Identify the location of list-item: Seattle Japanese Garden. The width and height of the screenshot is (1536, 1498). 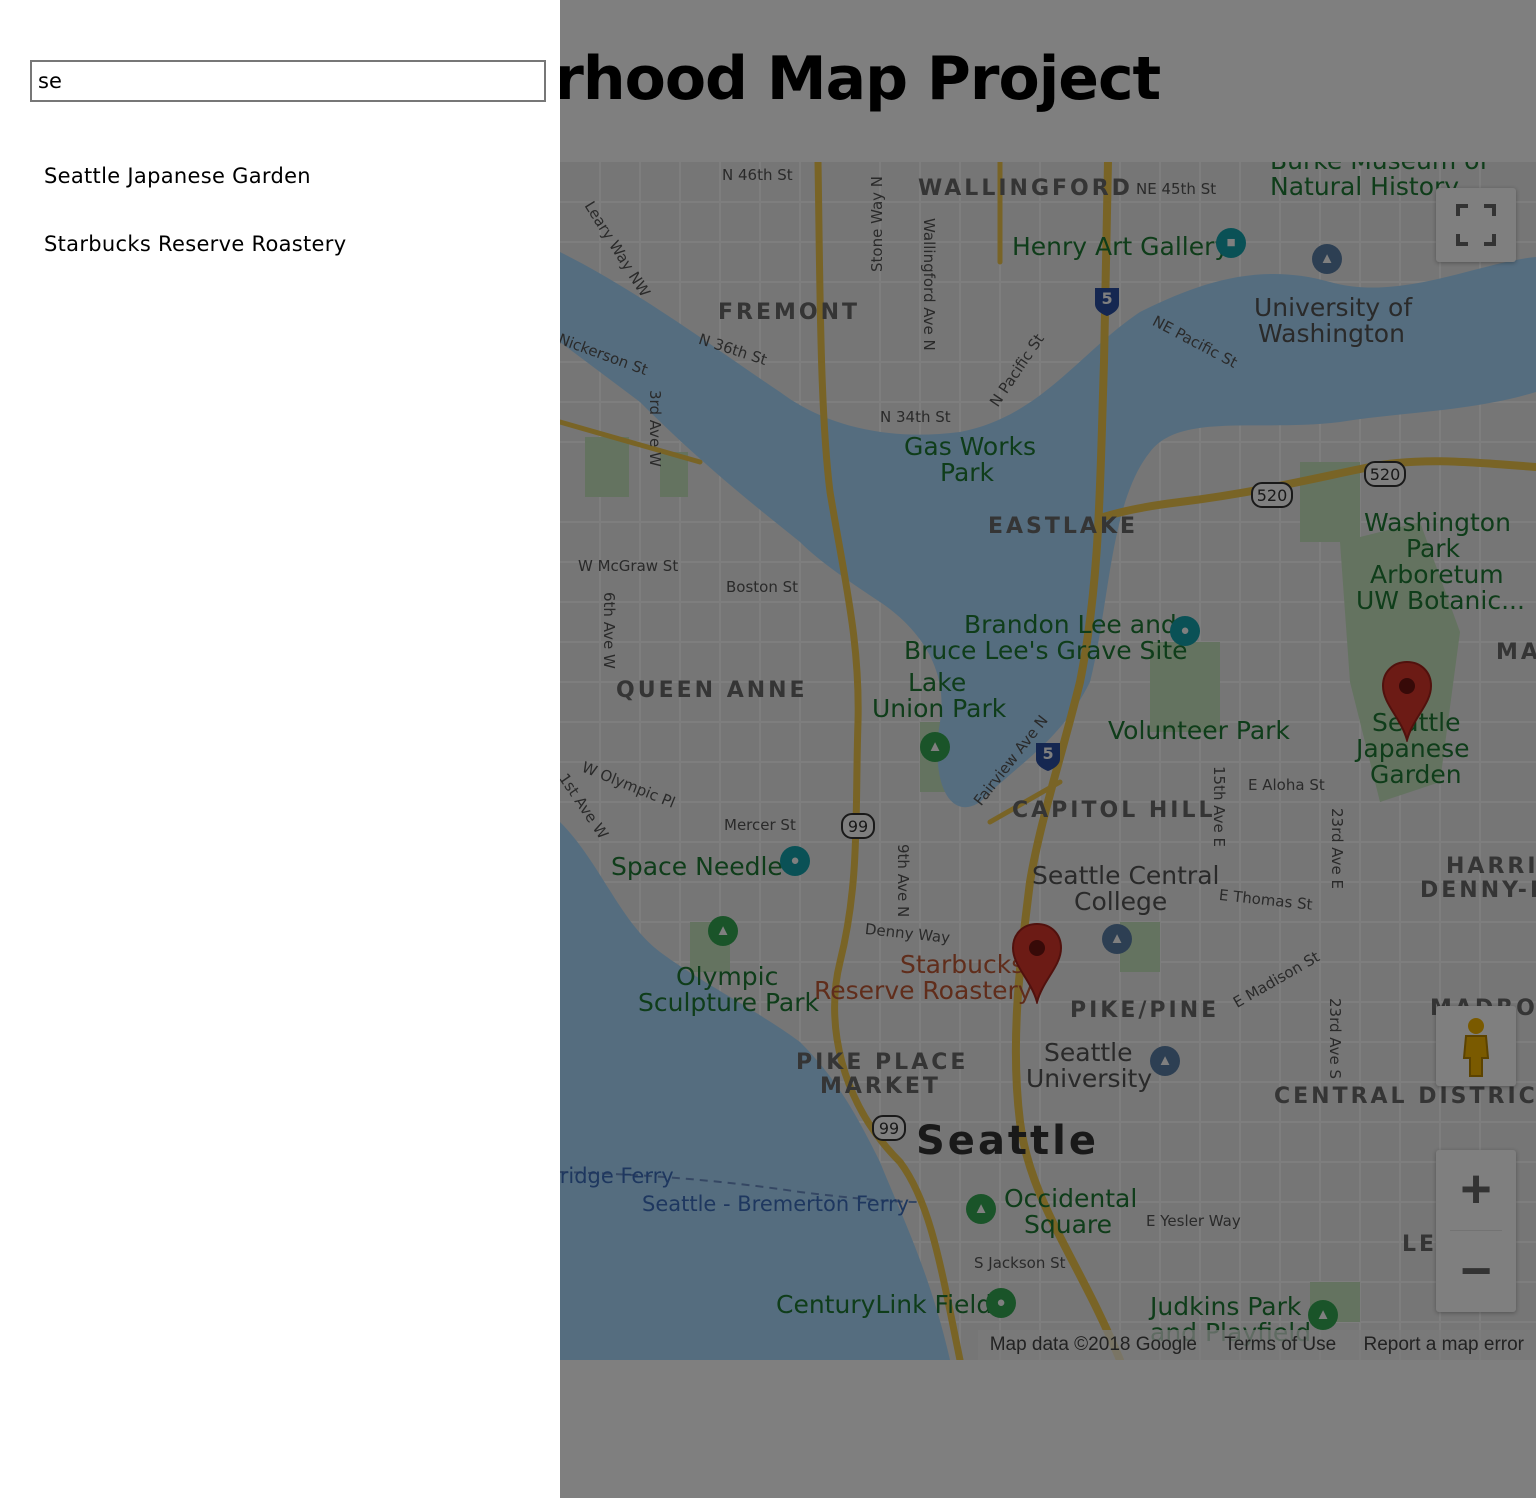
(173, 184).